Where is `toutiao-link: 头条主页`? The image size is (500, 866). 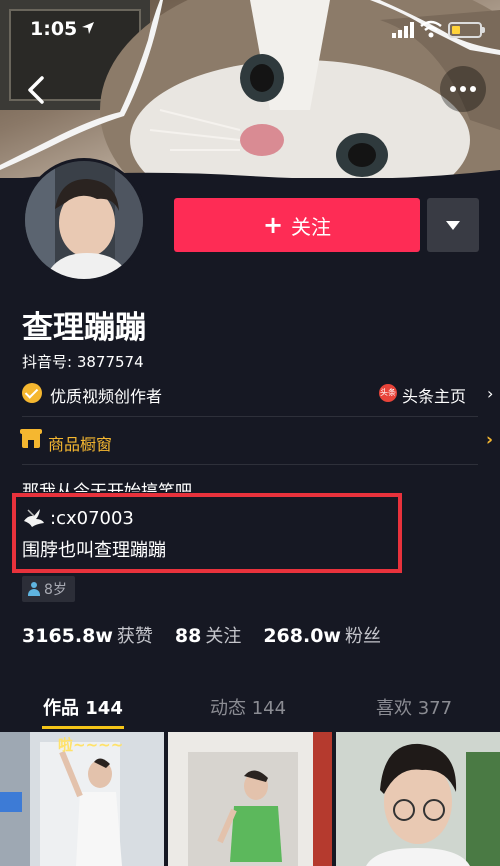 toutiao-link: 头条主页 is located at coordinates (434, 395).